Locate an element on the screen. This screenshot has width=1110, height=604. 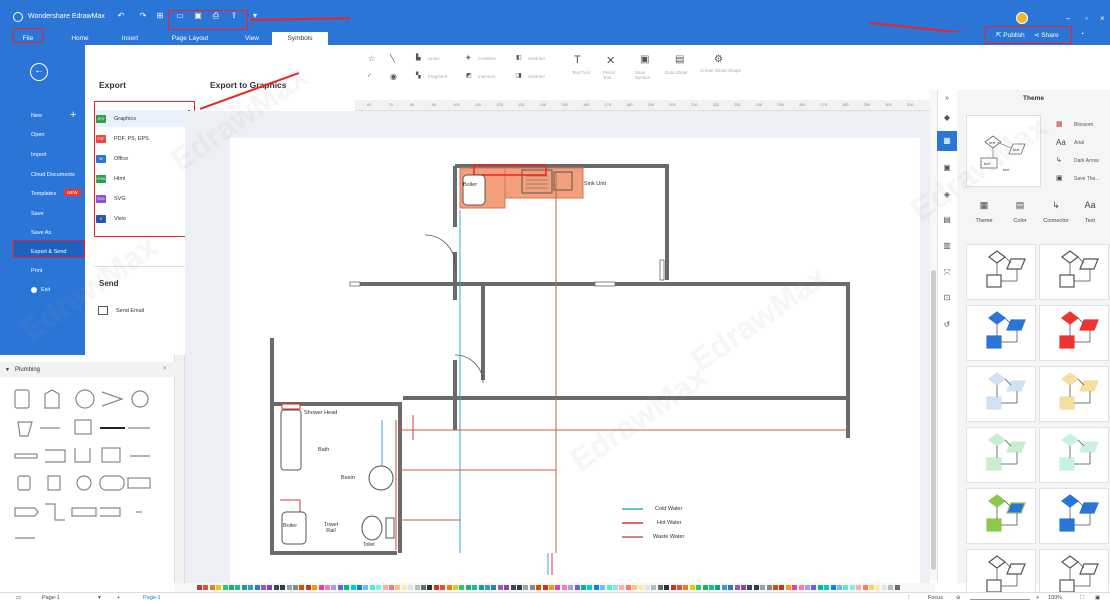
chevron-down-icon: ▾ is located at coordinates (99, 598).